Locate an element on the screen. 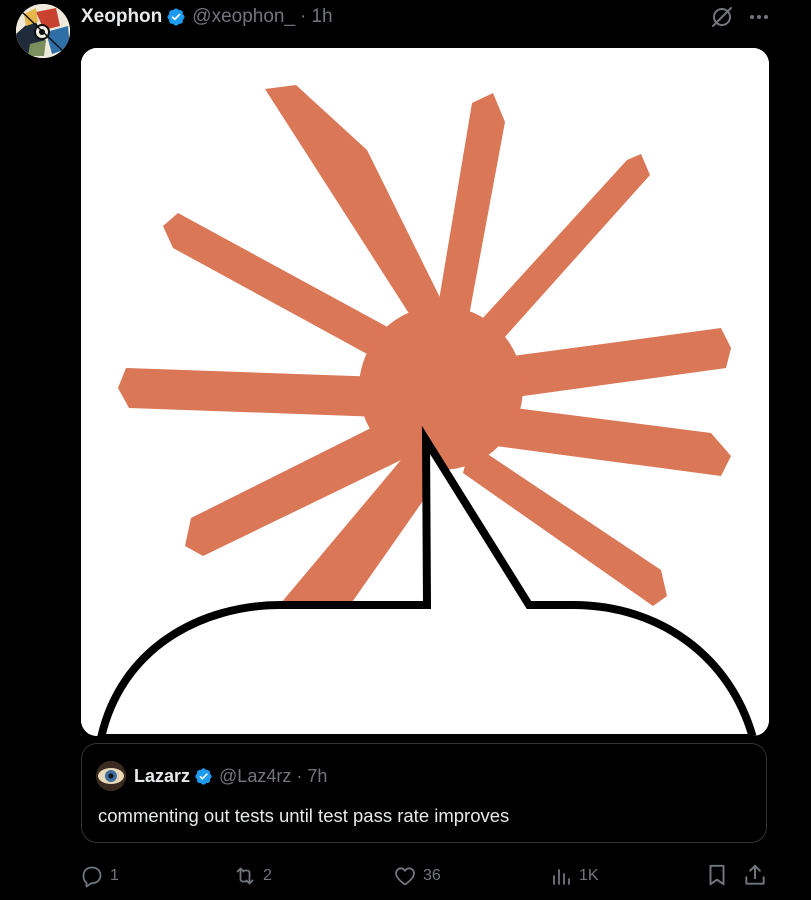 Image resolution: width=811 pixels, height=900 pixels. quote-author-handle: @Laz4rz is located at coordinates (255, 776).